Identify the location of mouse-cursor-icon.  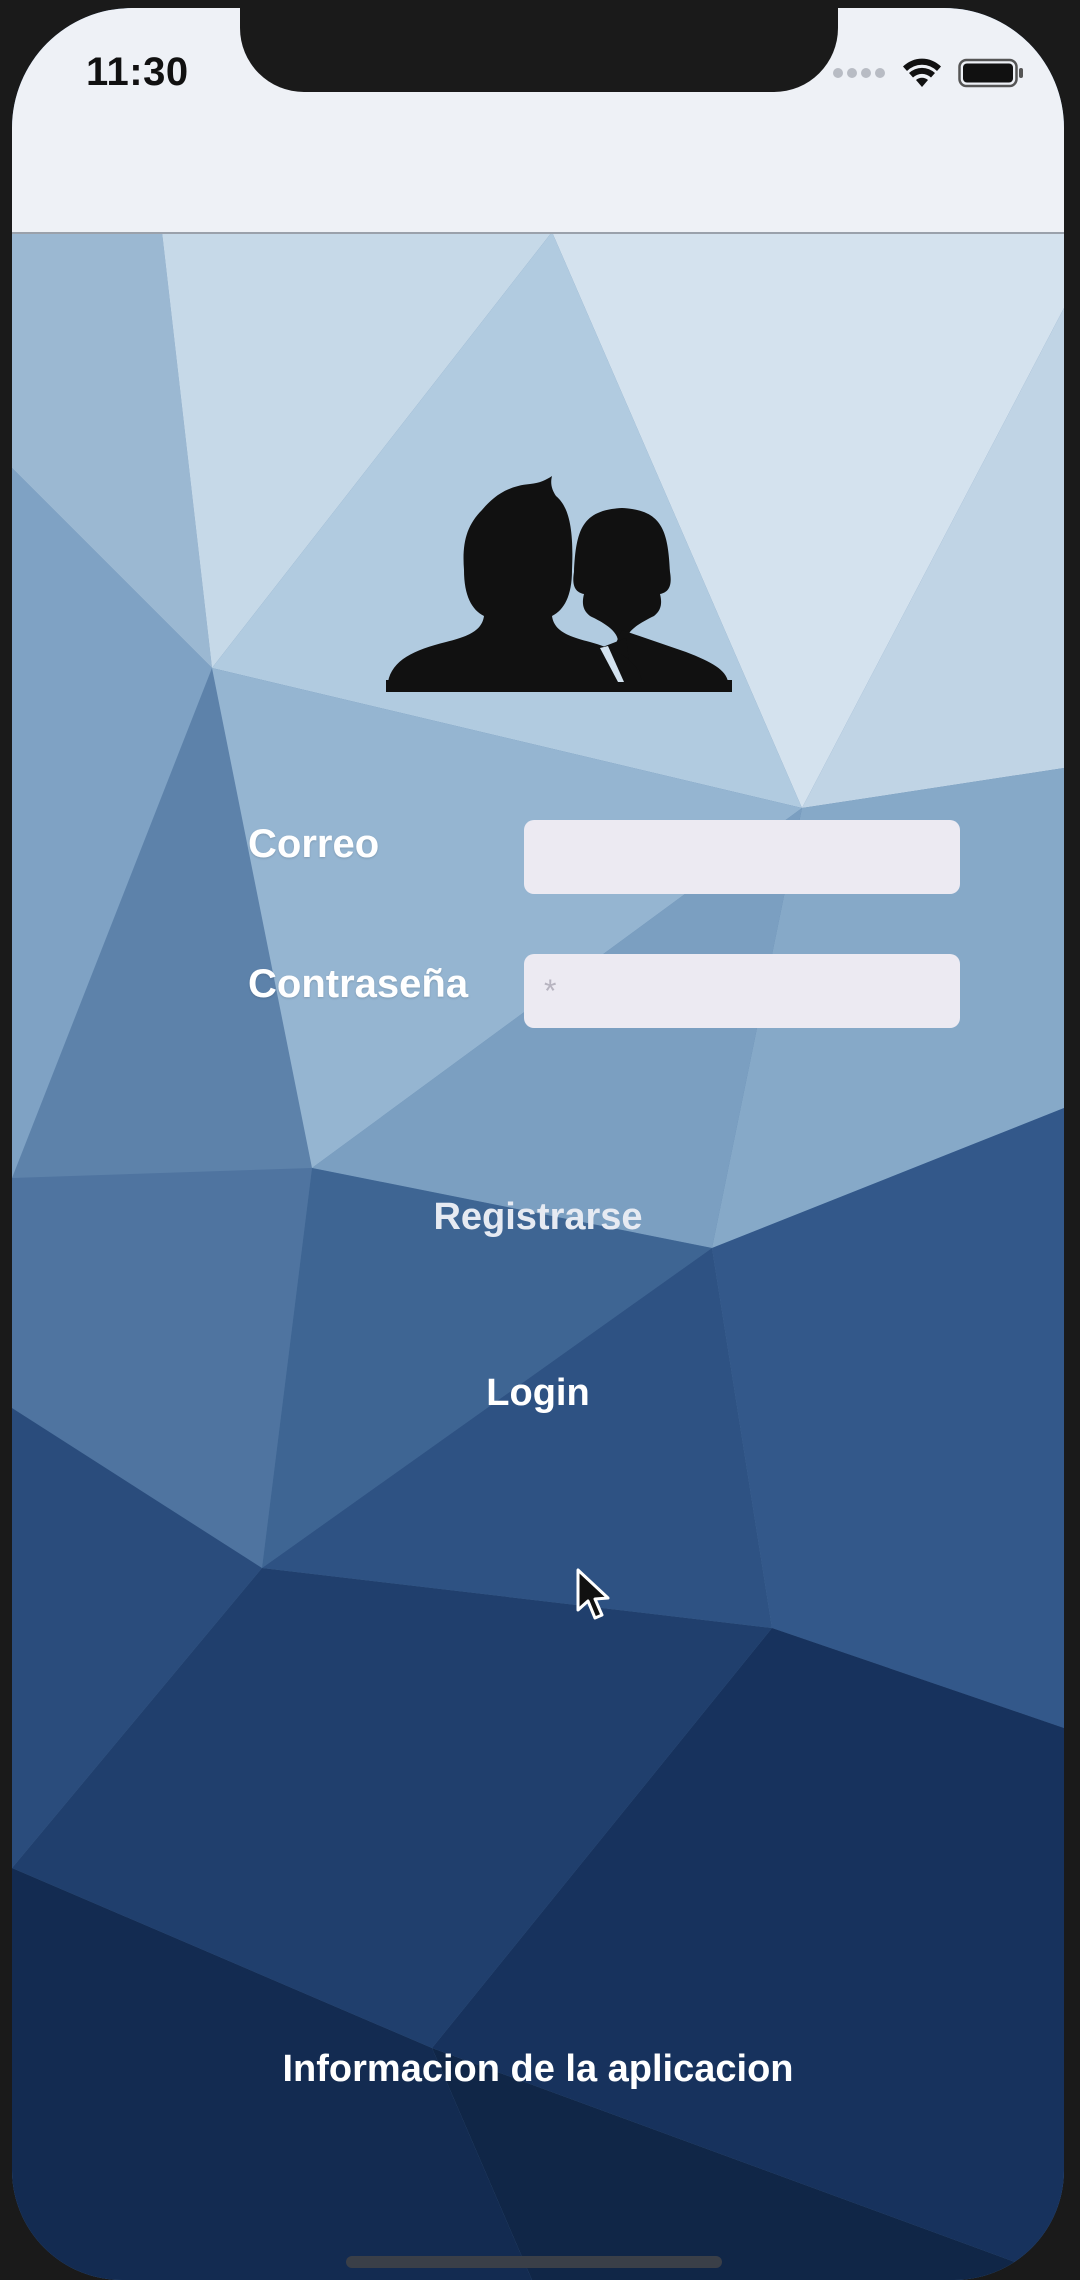
(593, 1594).